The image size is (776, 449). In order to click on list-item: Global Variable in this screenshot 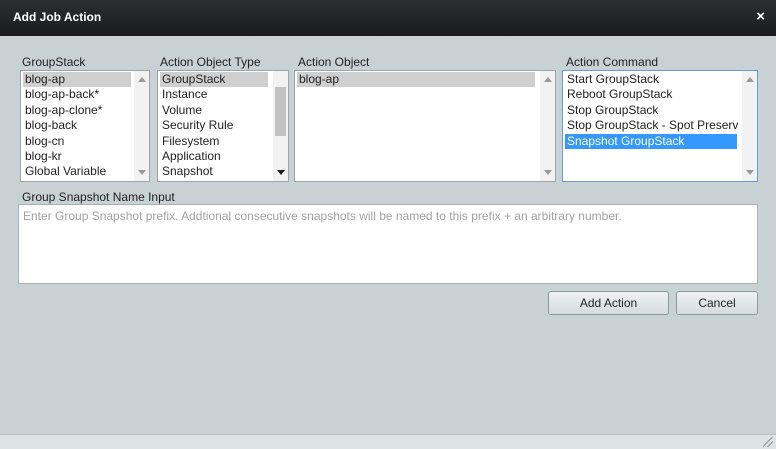, I will do `click(64, 171)`.